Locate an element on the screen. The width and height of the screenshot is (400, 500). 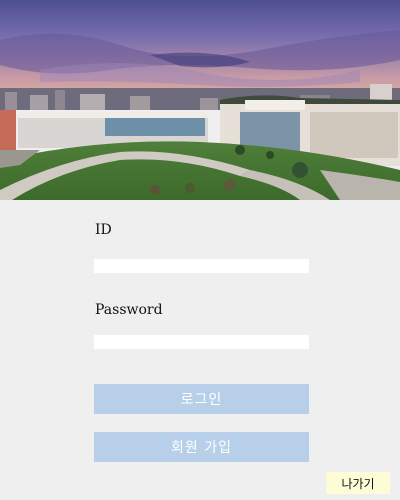
exit-button: 나가기 is located at coordinates (358, 483).